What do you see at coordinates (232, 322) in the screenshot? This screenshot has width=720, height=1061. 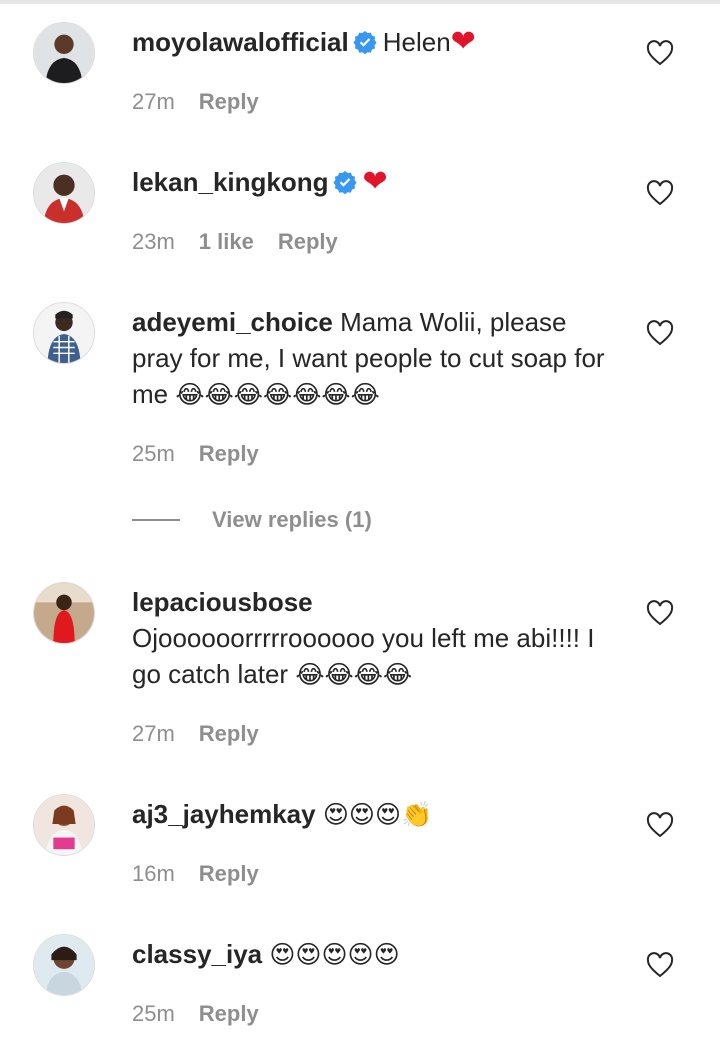 I see `username: adeyemi_choice` at bounding box center [232, 322].